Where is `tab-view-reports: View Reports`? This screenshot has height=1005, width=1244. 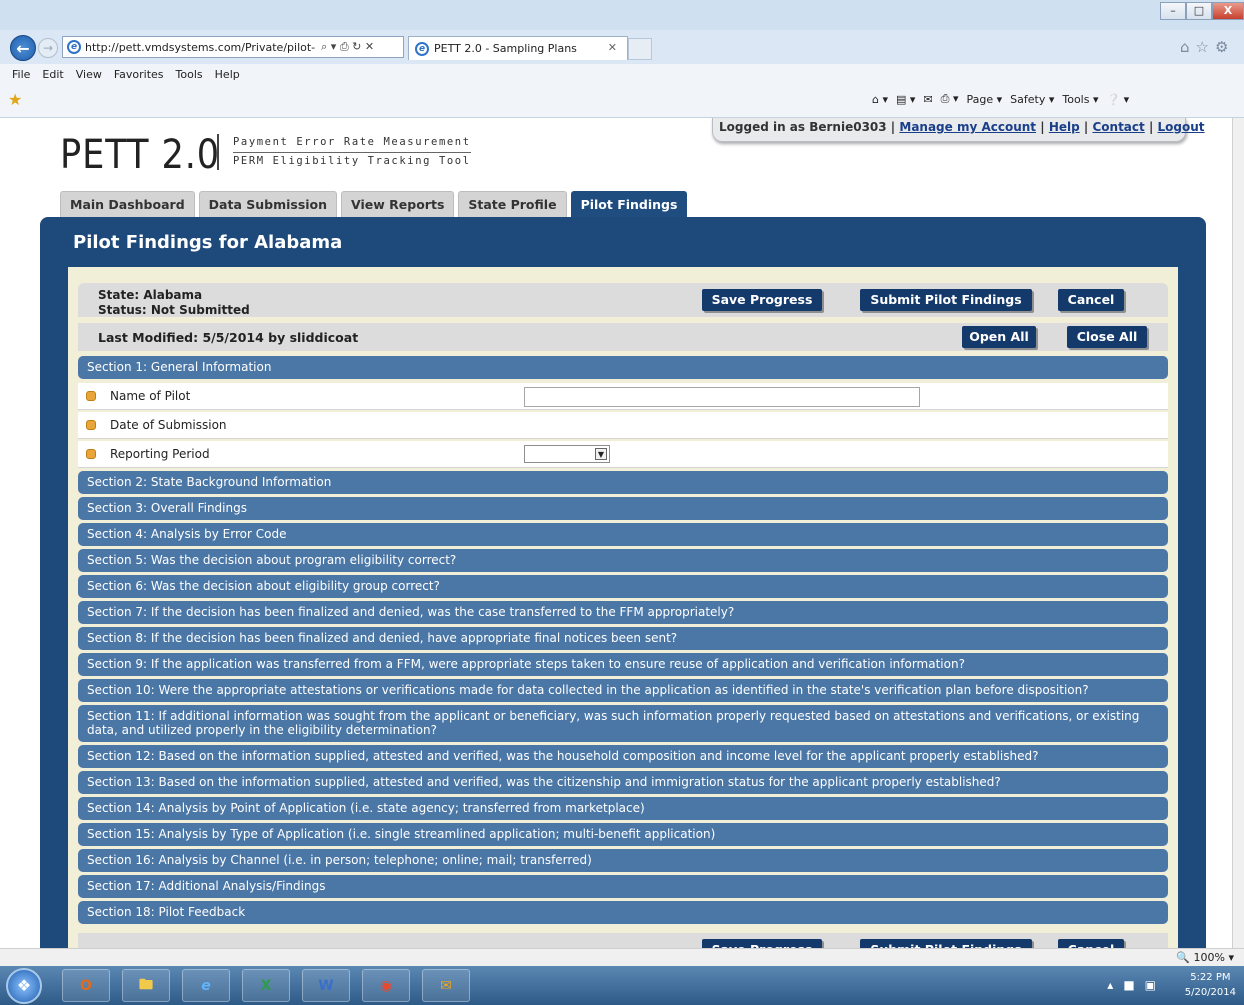 tab-view-reports: View Reports is located at coordinates (398, 204).